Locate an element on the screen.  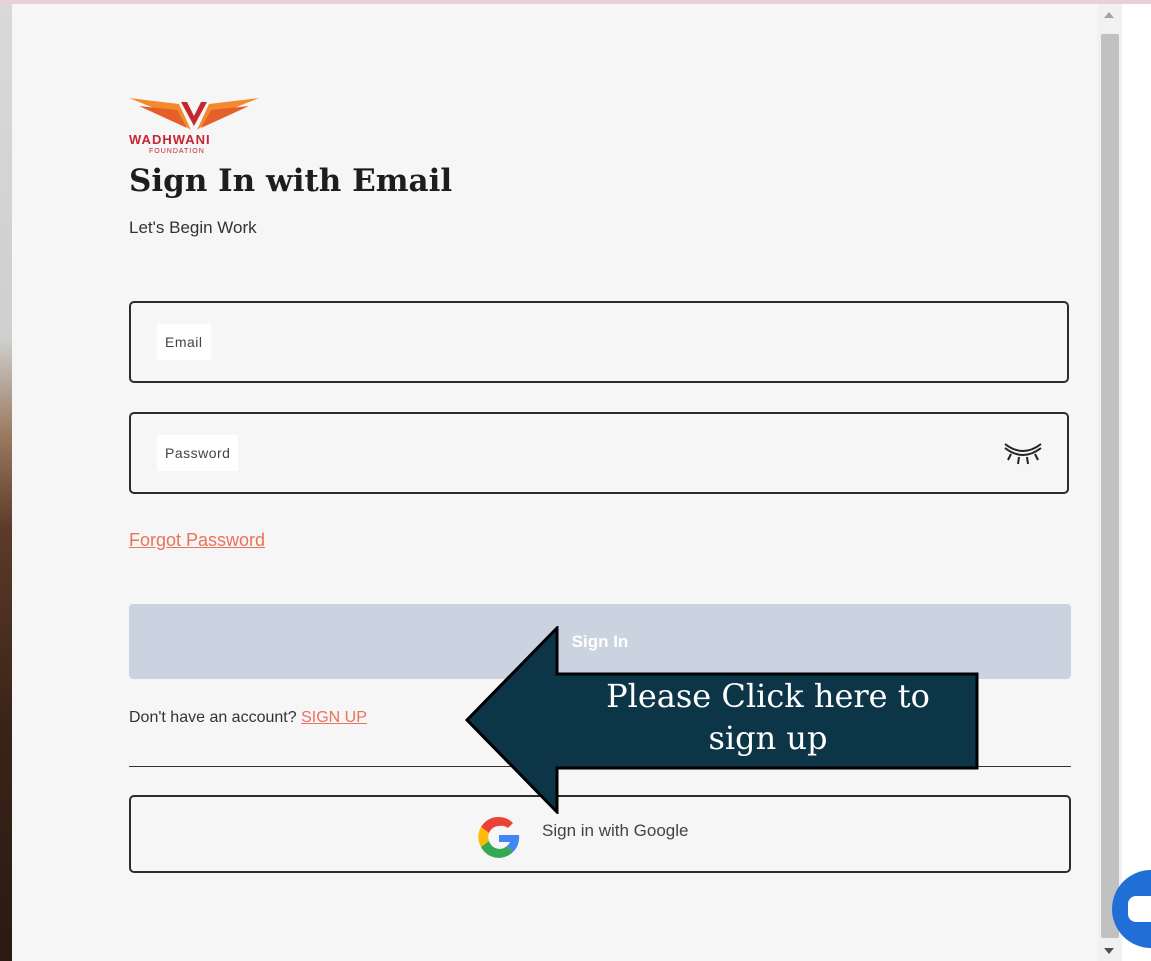
page-title: Sign In with Email is located at coordinates (291, 181).